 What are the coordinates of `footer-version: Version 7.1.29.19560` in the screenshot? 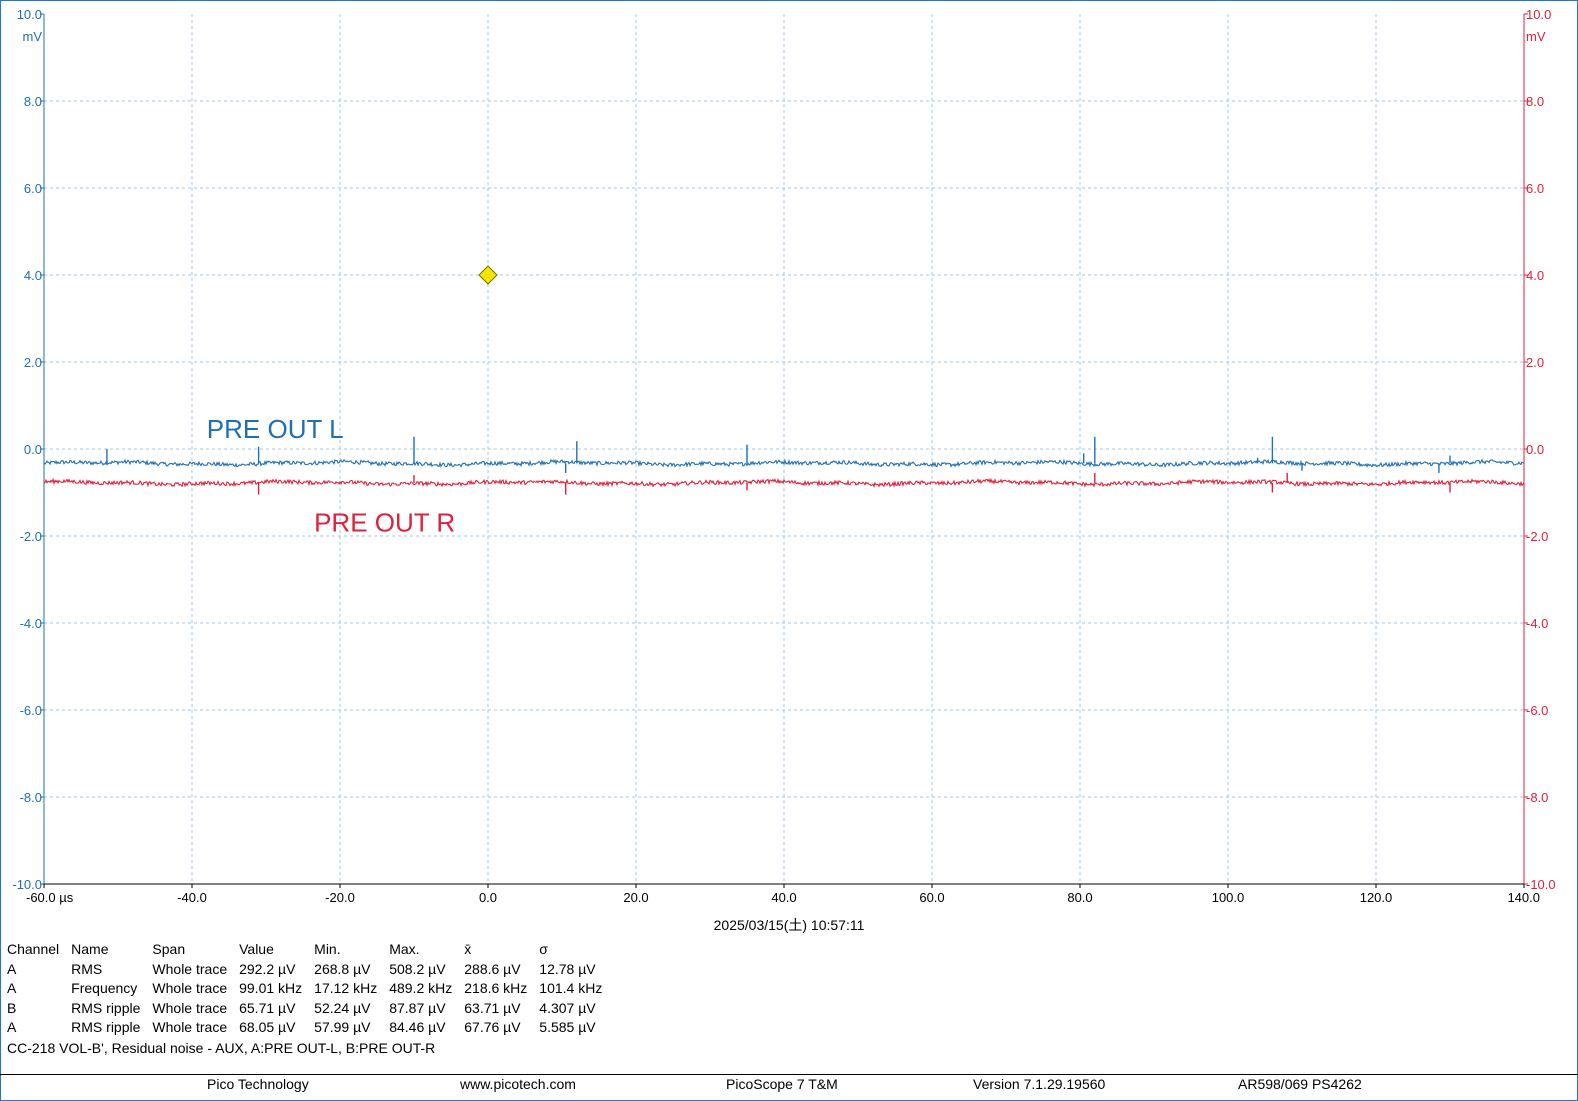 It's located at (1039, 1084).